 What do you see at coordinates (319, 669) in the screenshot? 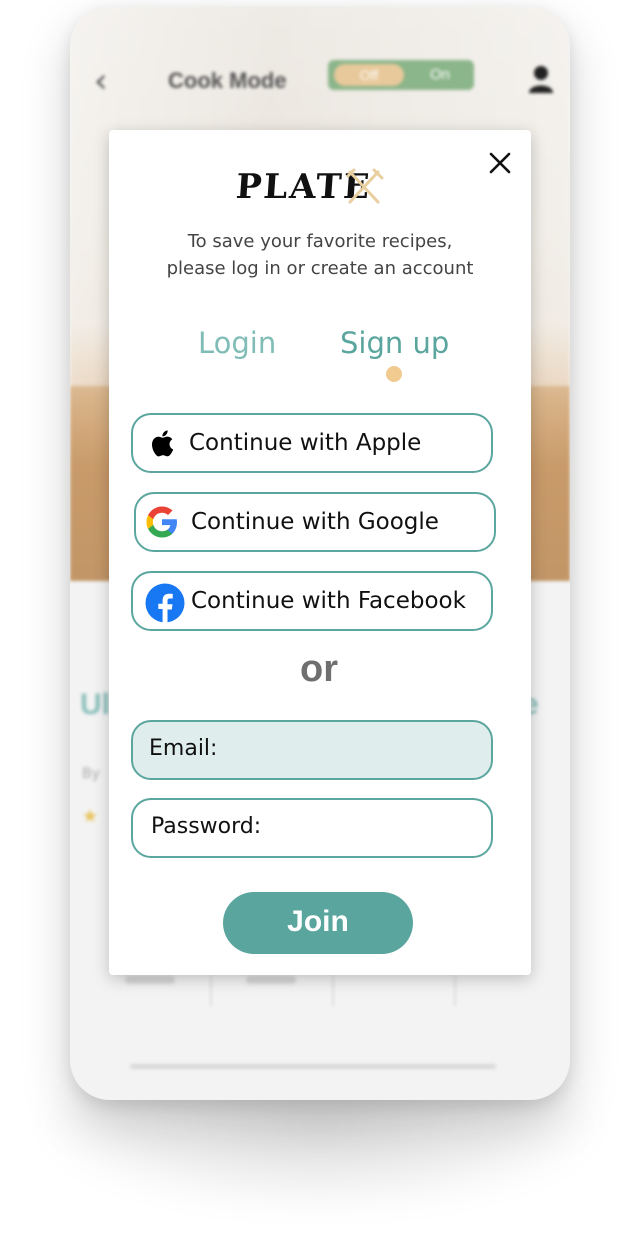
I see `or-divider: or` at bounding box center [319, 669].